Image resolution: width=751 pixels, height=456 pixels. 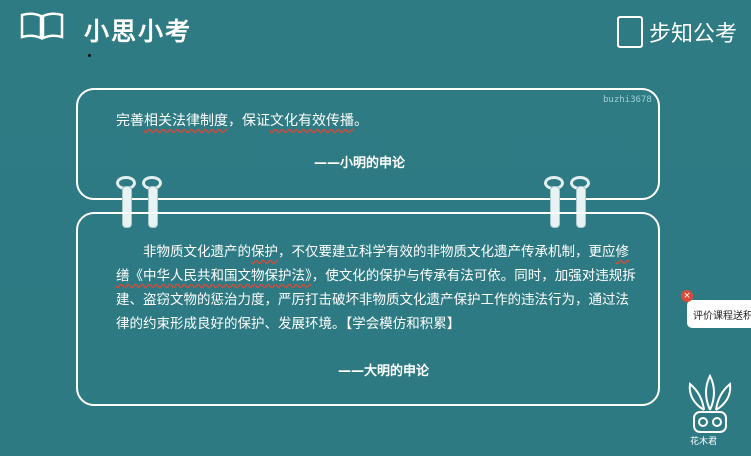 What do you see at coordinates (360, 163) in the screenshot?
I see `signature-xiaoming: ——小明的申论` at bounding box center [360, 163].